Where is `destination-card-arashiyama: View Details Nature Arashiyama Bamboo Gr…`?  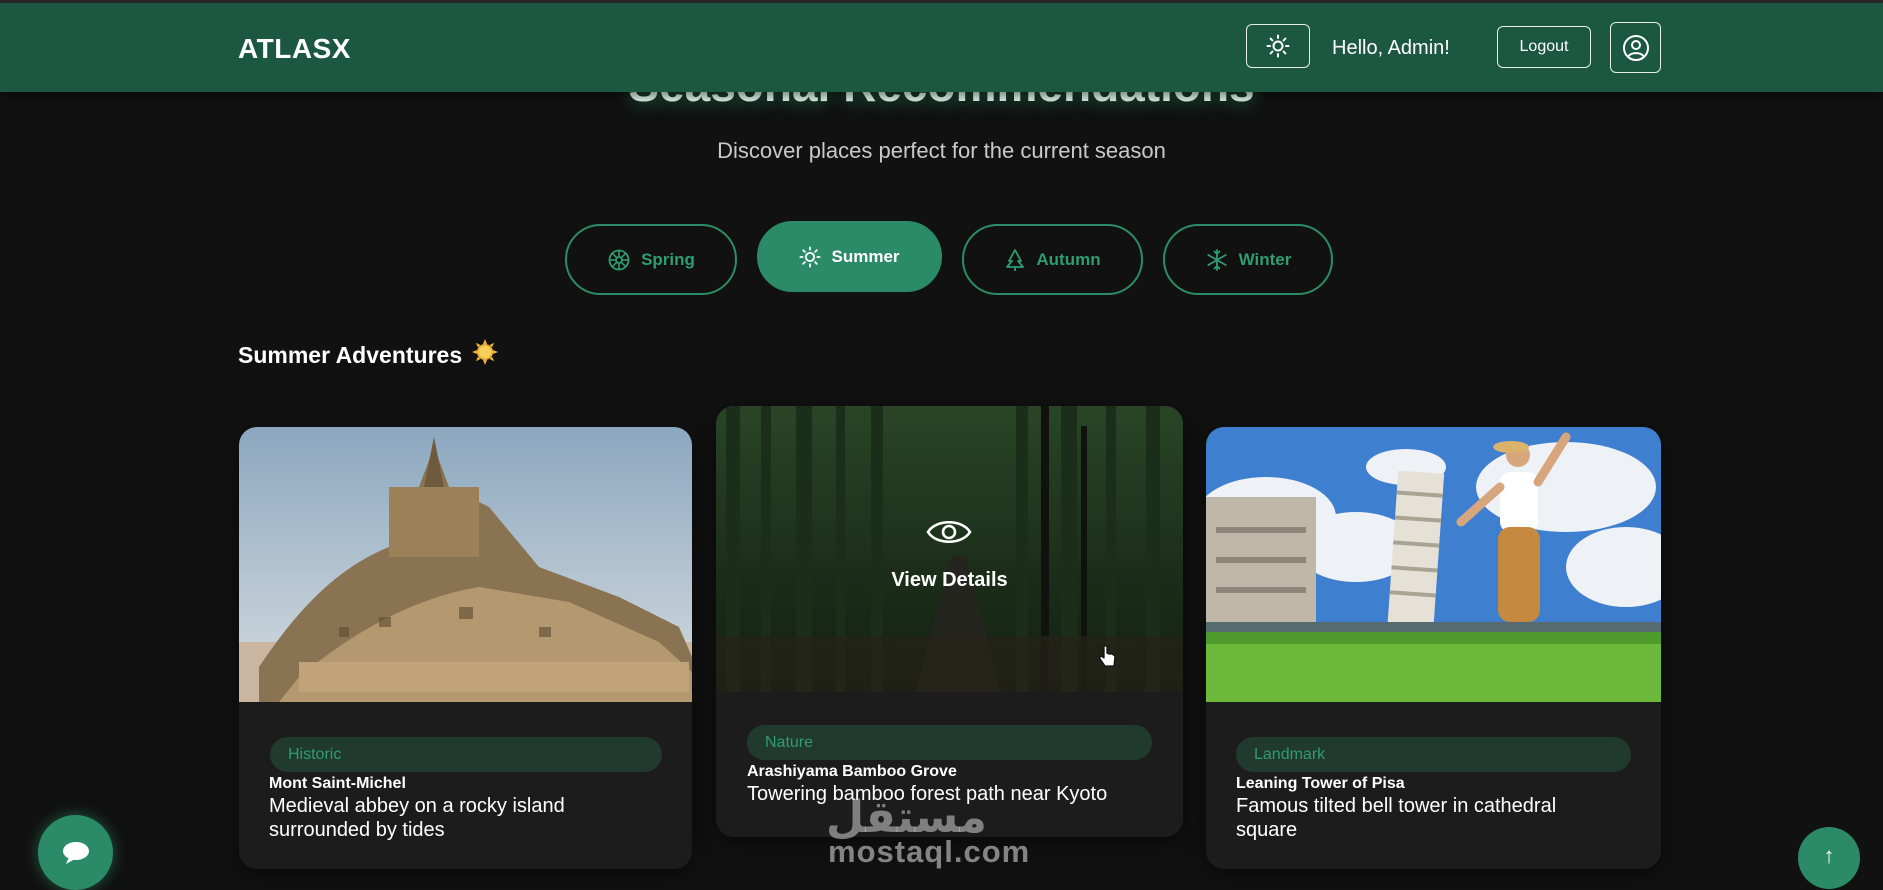 destination-card-arashiyama: View Details Nature Arashiyama Bamboo Gr… is located at coordinates (949, 621).